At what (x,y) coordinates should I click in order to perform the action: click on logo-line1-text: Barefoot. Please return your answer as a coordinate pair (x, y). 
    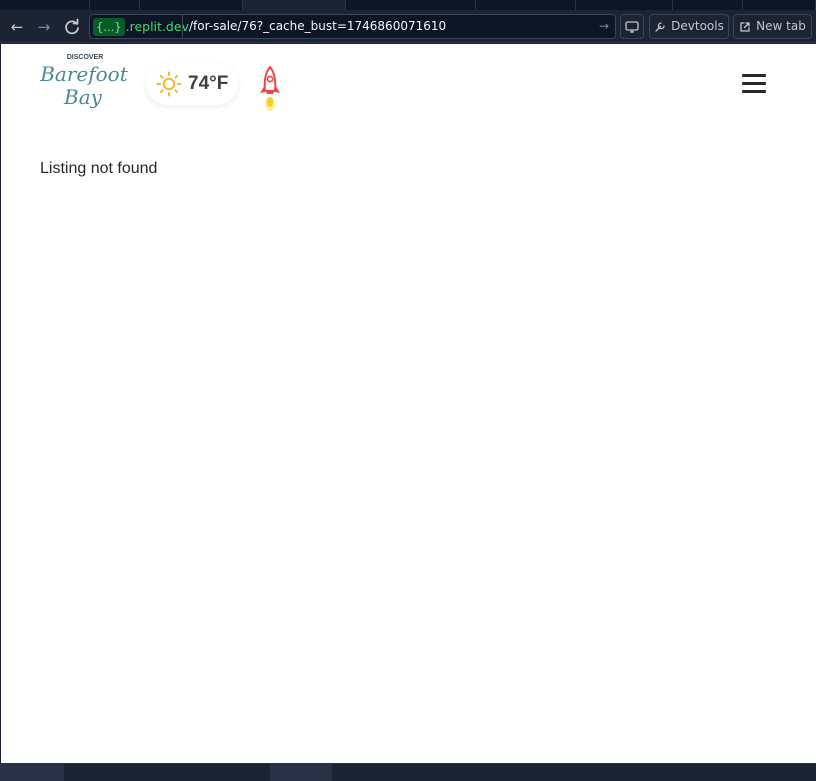
    Looking at the image, I should click on (84, 74).